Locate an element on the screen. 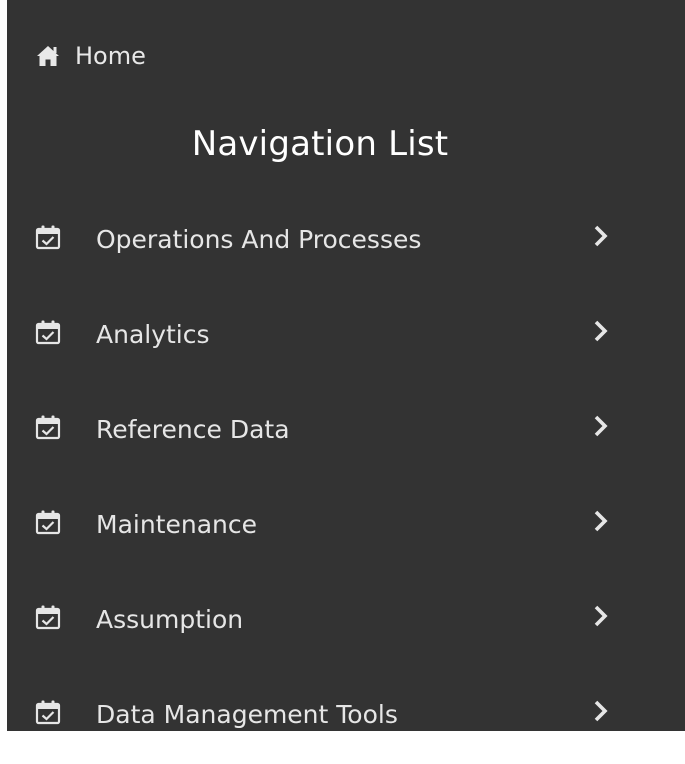 The height and width of the screenshot is (764, 685). nav-item-maintenance: Maintenance is located at coordinates (346, 526).